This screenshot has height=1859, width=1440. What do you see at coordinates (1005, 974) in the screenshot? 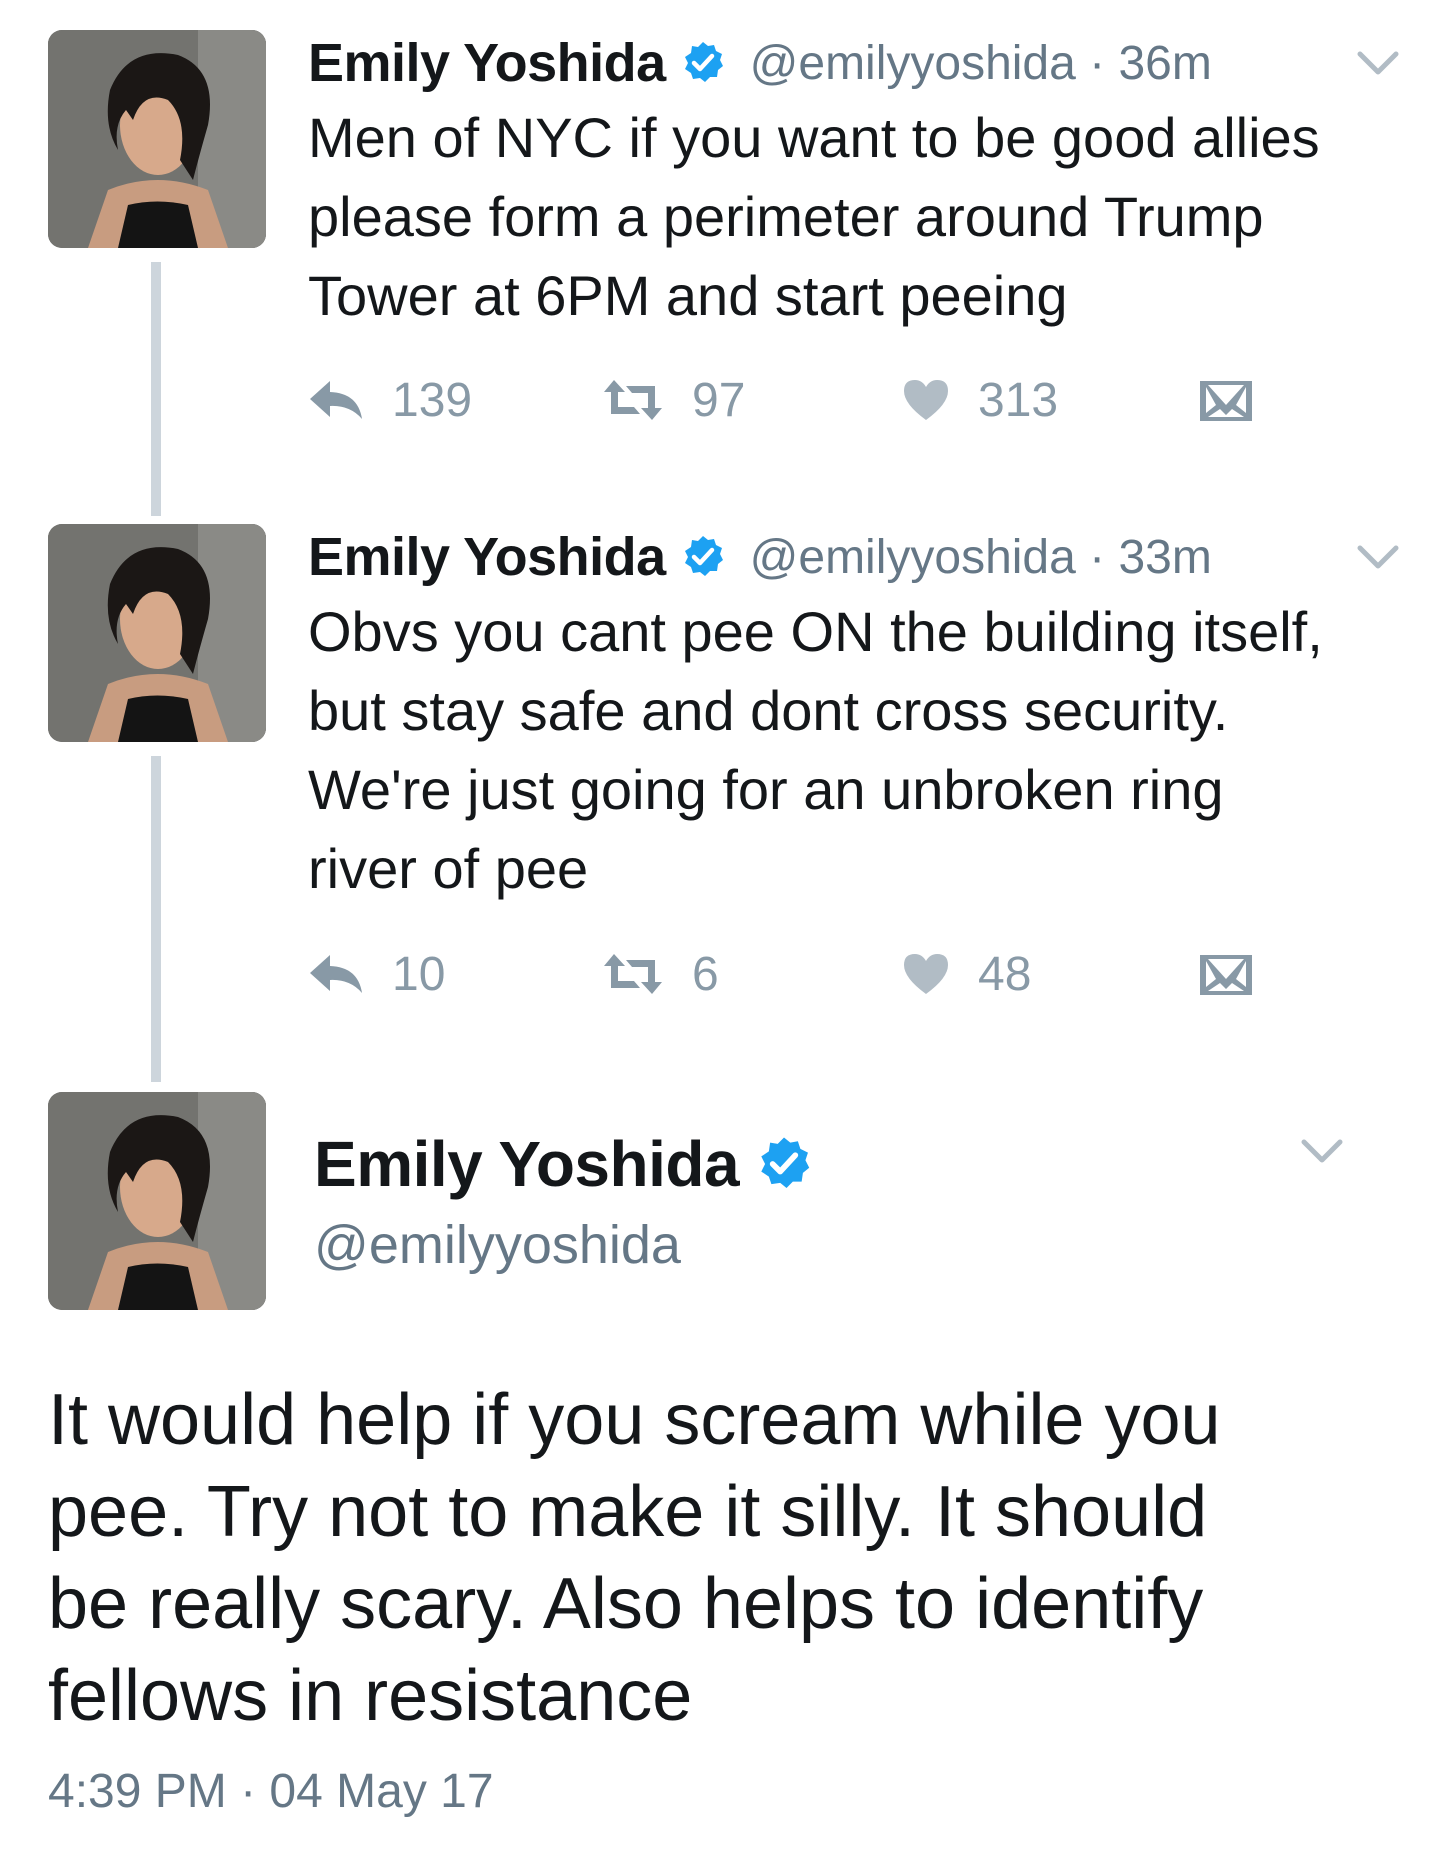
I see `like-count: 48` at bounding box center [1005, 974].